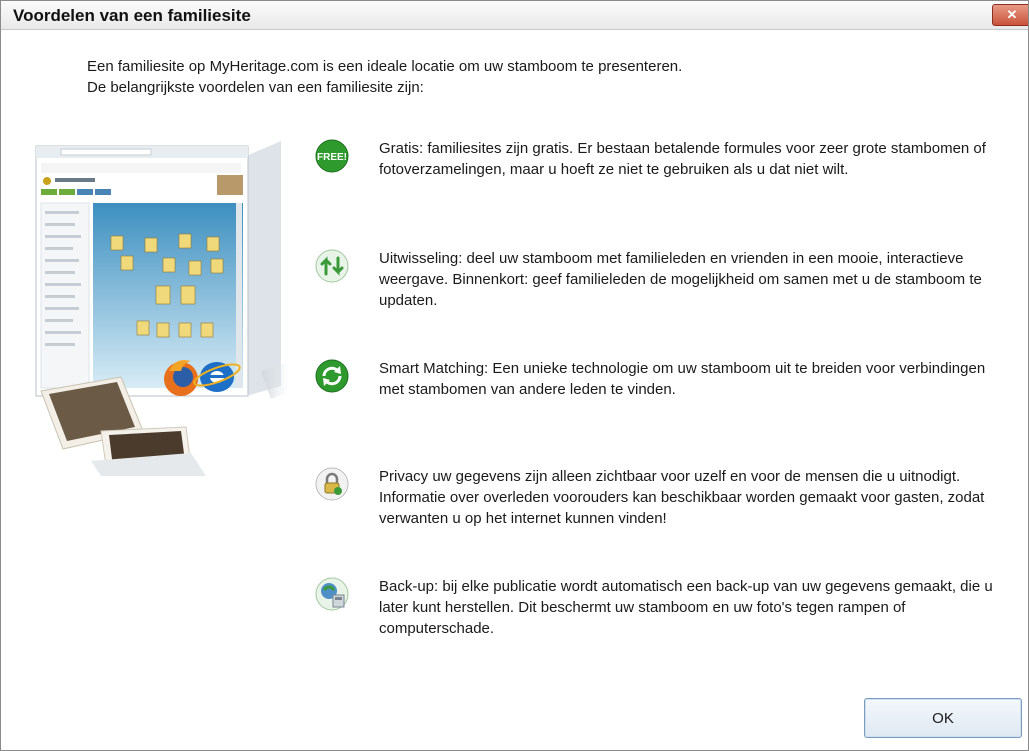  What do you see at coordinates (142, 271) in the screenshot?
I see `browser-screenshot` at bounding box center [142, 271].